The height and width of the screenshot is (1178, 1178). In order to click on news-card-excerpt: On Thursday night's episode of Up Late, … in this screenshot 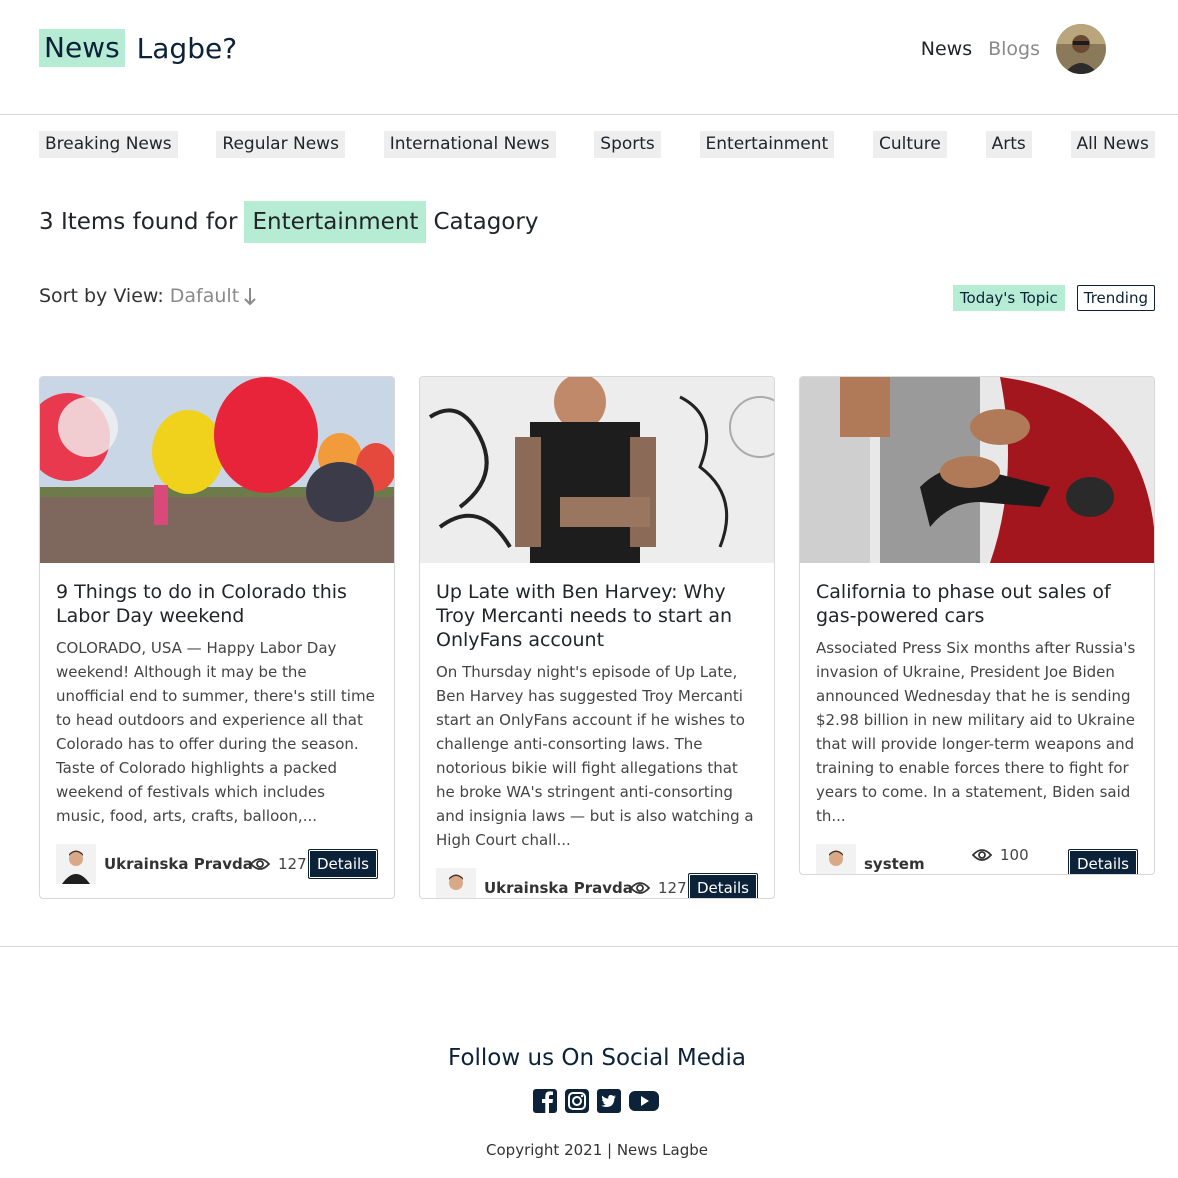, I will do `click(595, 756)`.